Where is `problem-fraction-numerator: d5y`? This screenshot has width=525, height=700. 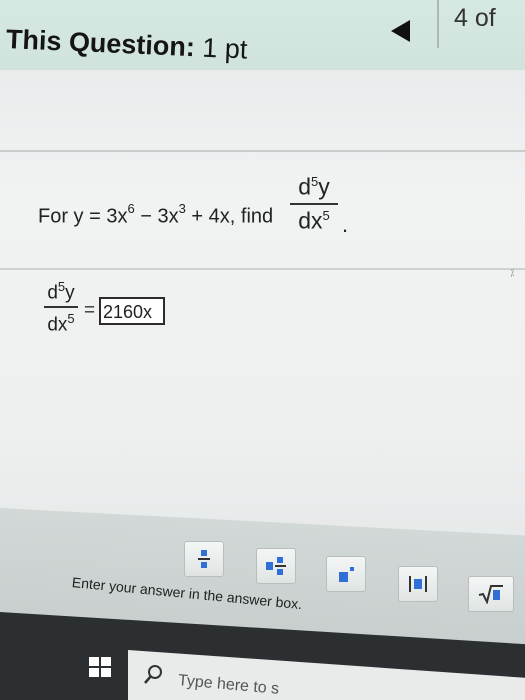
problem-fraction-numerator: d5y is located at coordinates (314, 186).